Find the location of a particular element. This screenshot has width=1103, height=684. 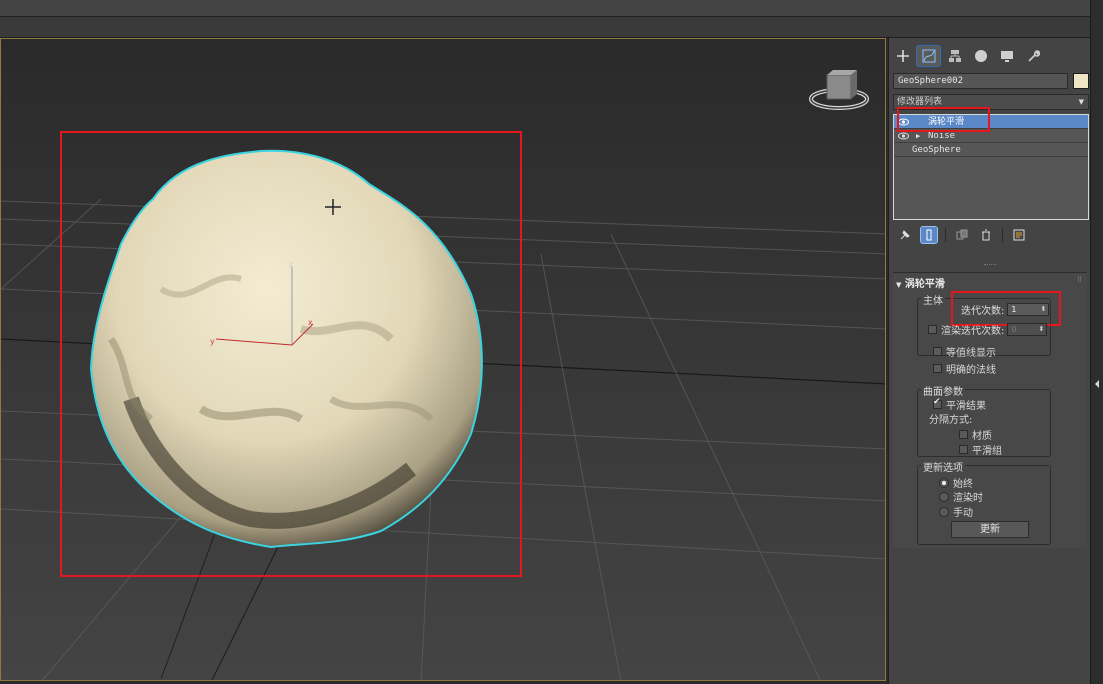

axis-z-label: z is located at coordinates (291, 264).